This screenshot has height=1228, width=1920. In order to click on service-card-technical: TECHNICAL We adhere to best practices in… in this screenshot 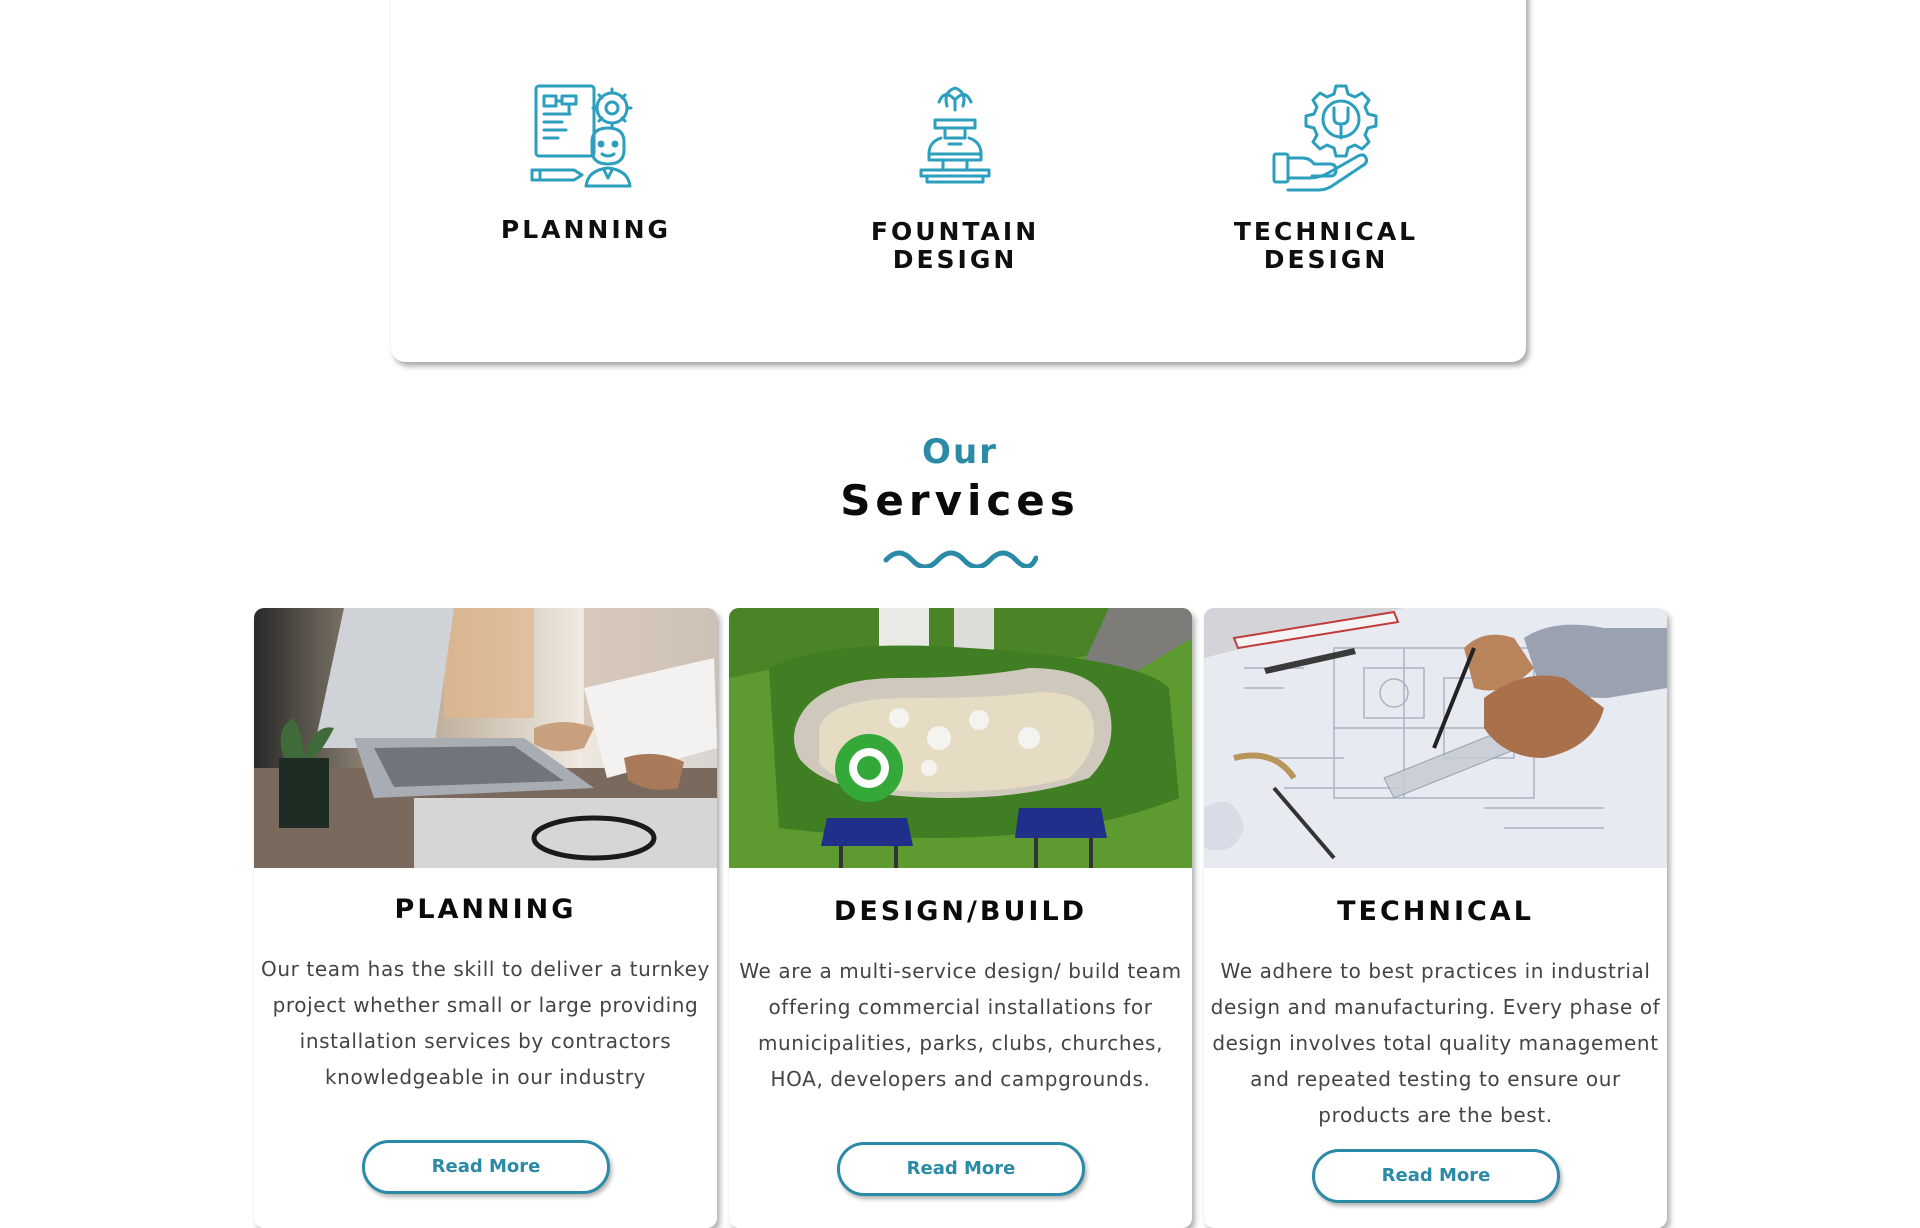, I will do `click(1435, 918)`.